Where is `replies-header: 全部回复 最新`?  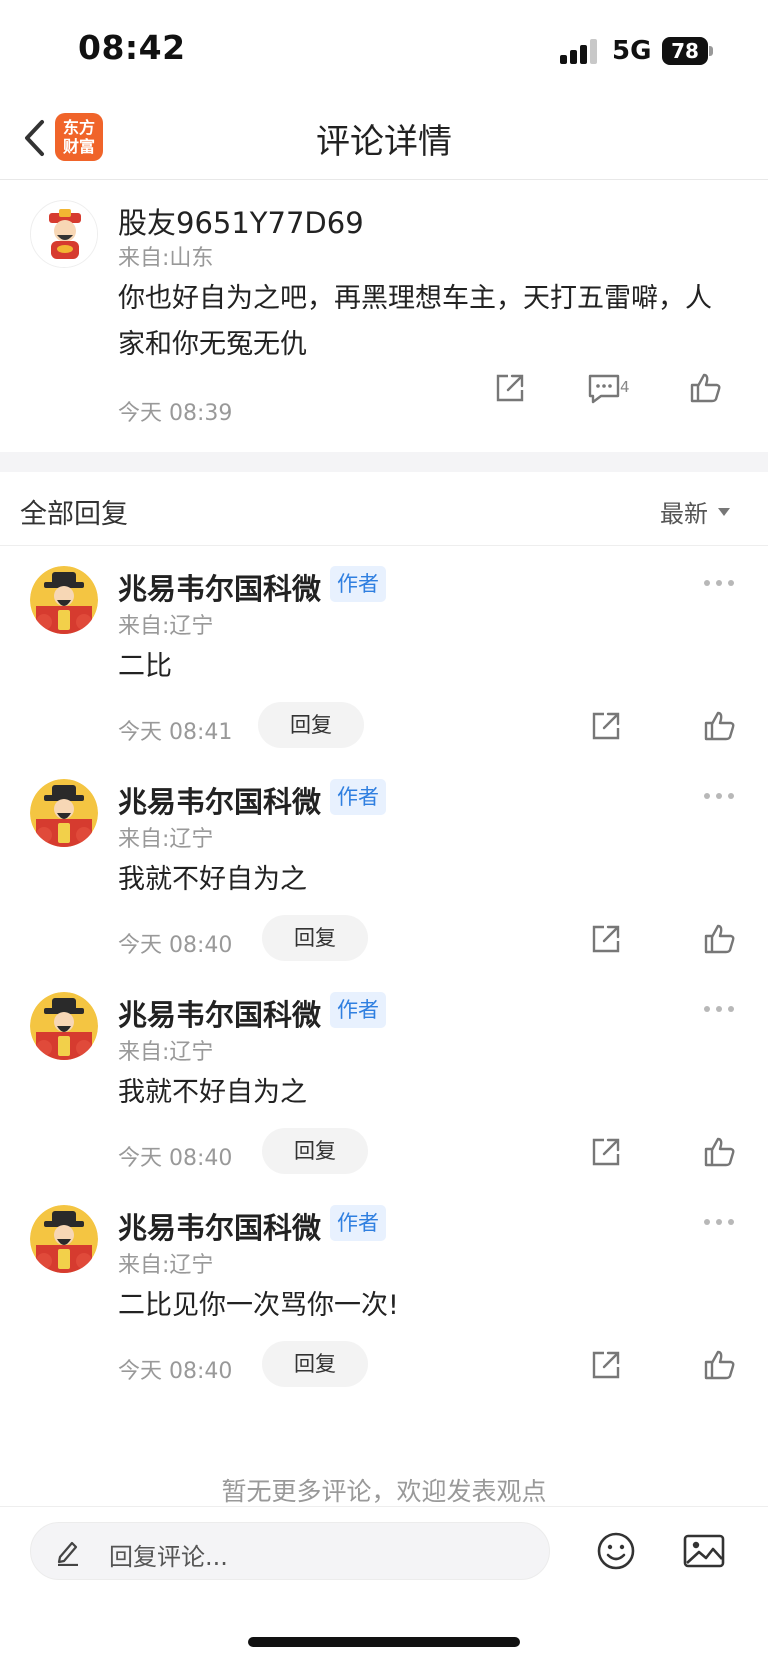
replies-header: 全部回复 最新 is located at coordinates (384, 509).